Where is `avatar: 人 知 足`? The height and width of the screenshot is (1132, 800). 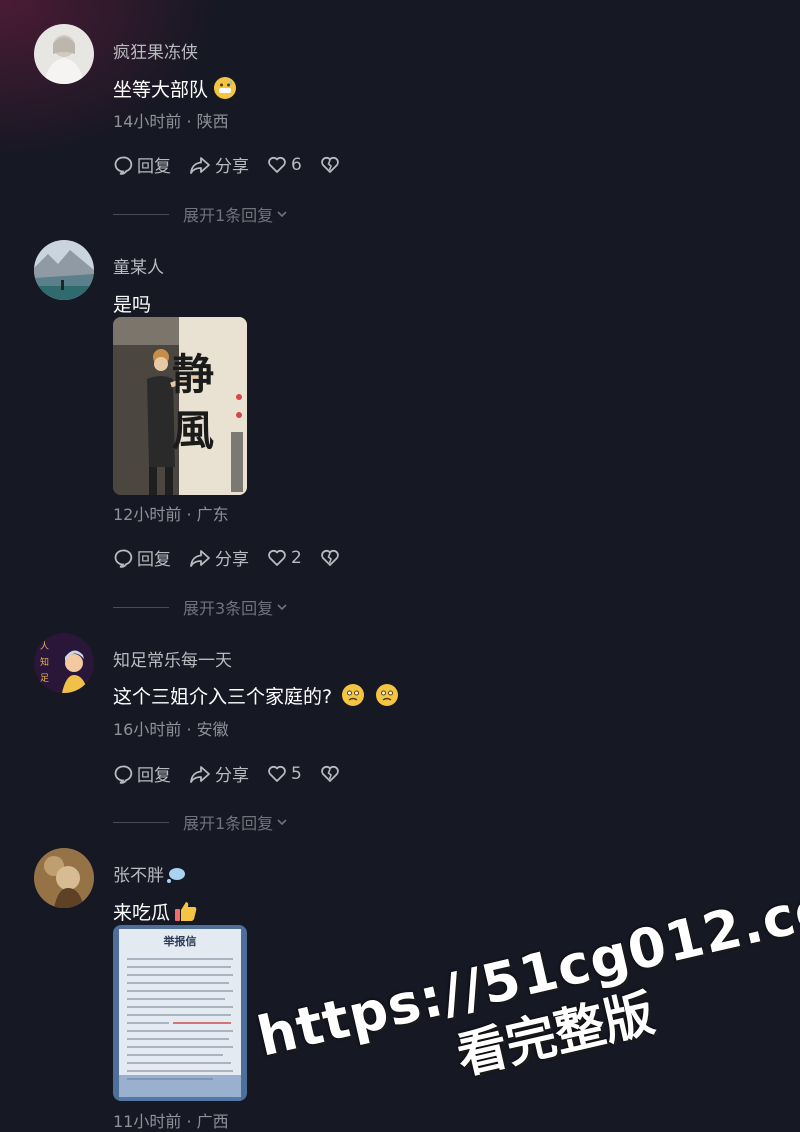
avatar: 人 知 足 is located at coordinates (64, 663).